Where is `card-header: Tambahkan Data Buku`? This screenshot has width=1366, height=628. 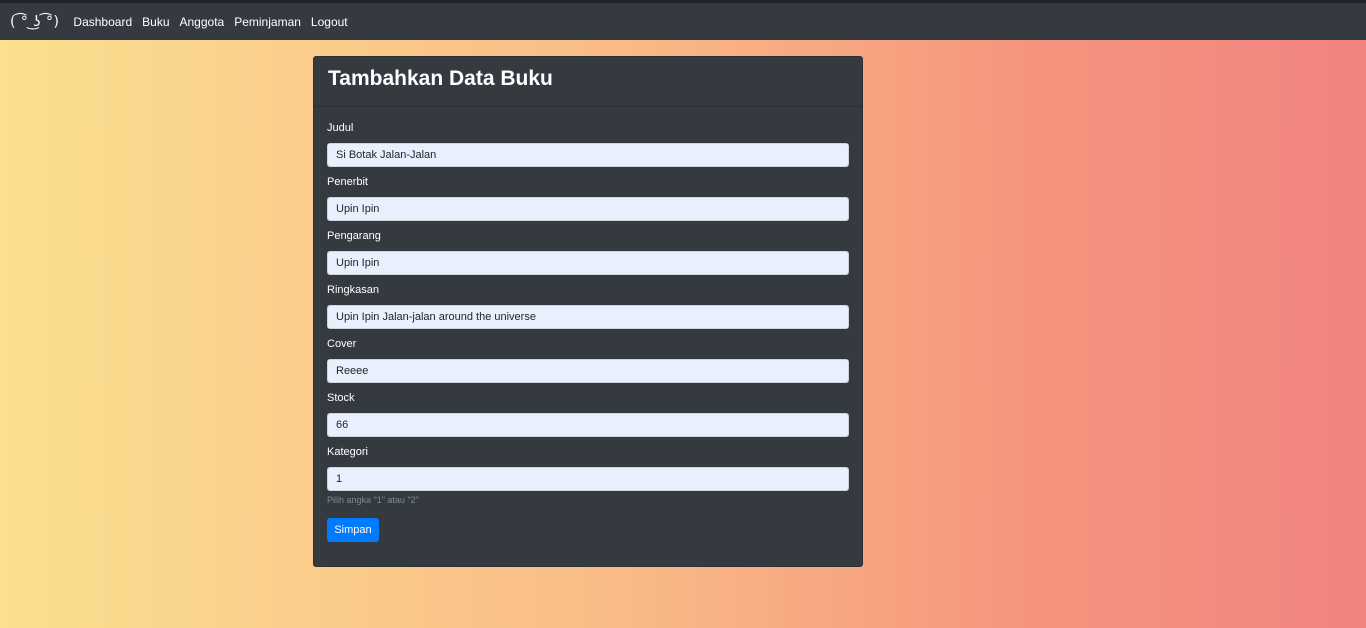
card-header: Tambahkan Data Buku is located at coordinates (588, 82).